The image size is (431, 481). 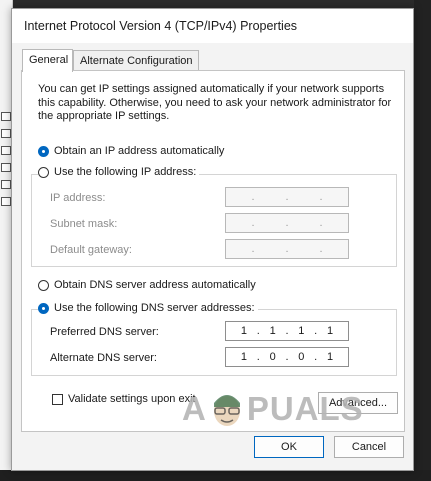 I want to click on subnet-mask-input: . . ., so click(x=287, y=223).